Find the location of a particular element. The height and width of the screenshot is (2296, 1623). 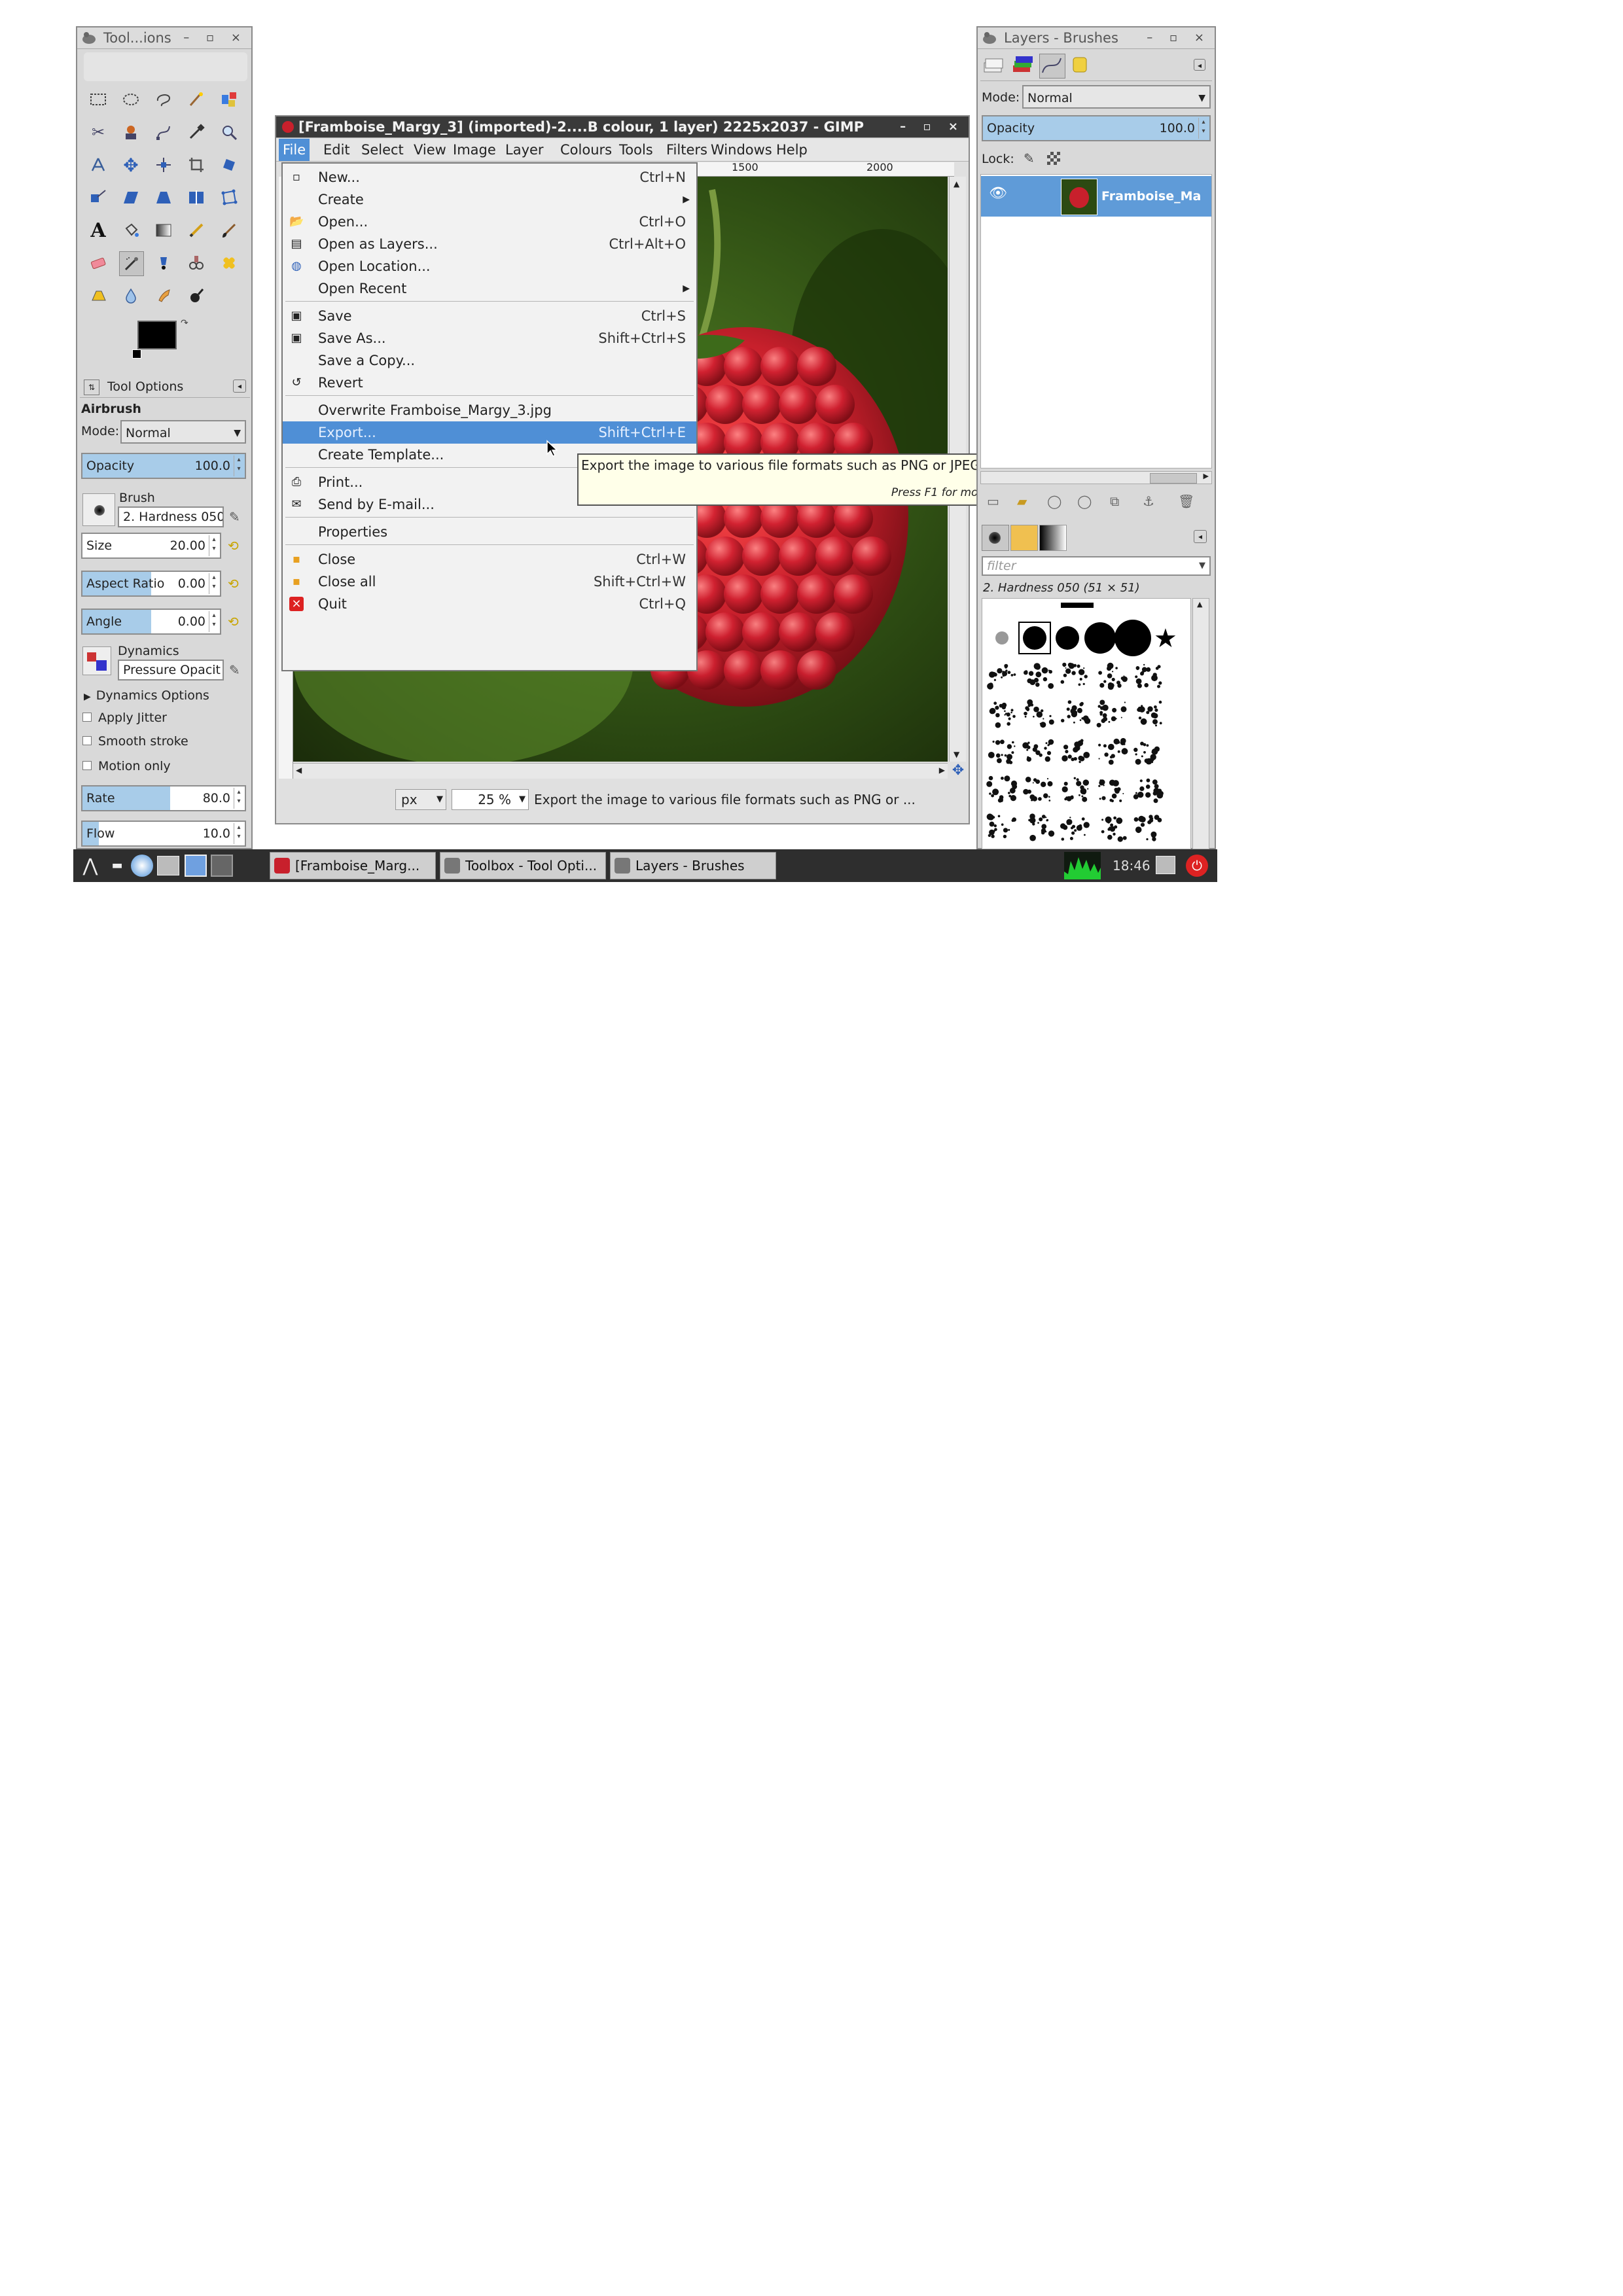

paintbrush-tool-icon is located at coordinates (229, 230).